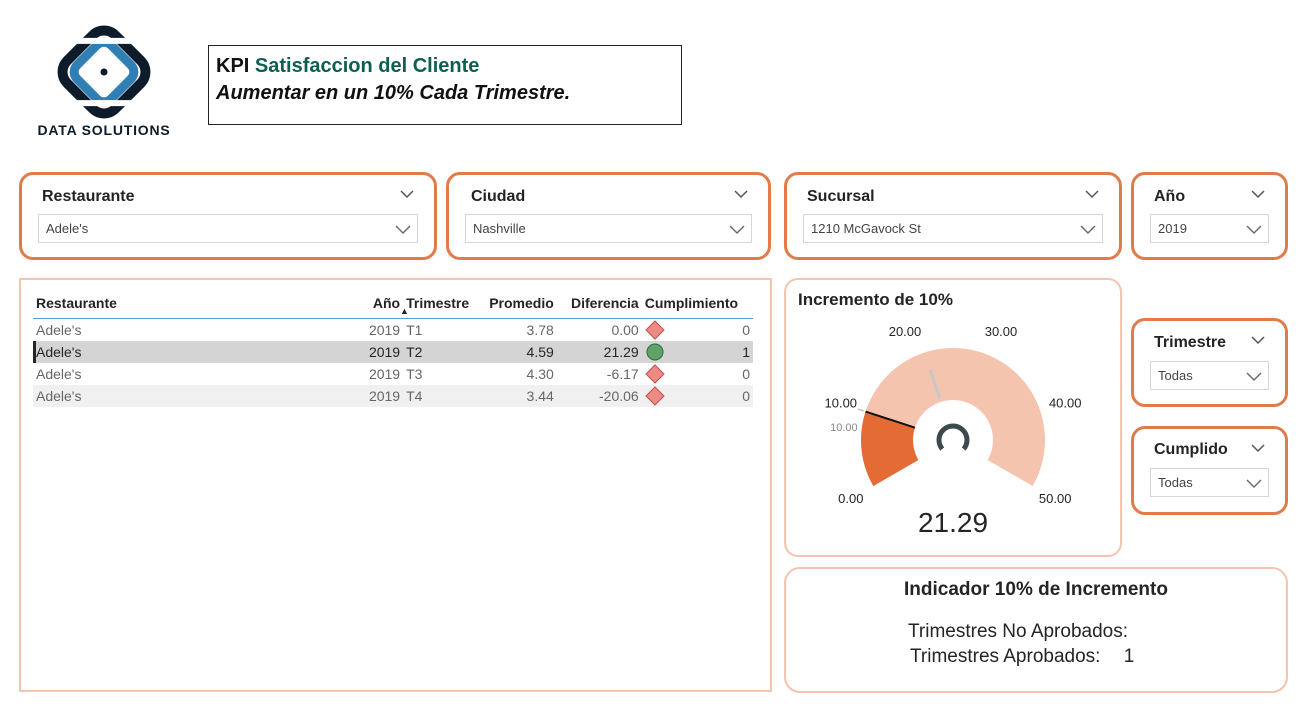  Describe the element at coordinates (850, 498) in the screenshot. I see `gauge-tick-label: 0.00` at that location.